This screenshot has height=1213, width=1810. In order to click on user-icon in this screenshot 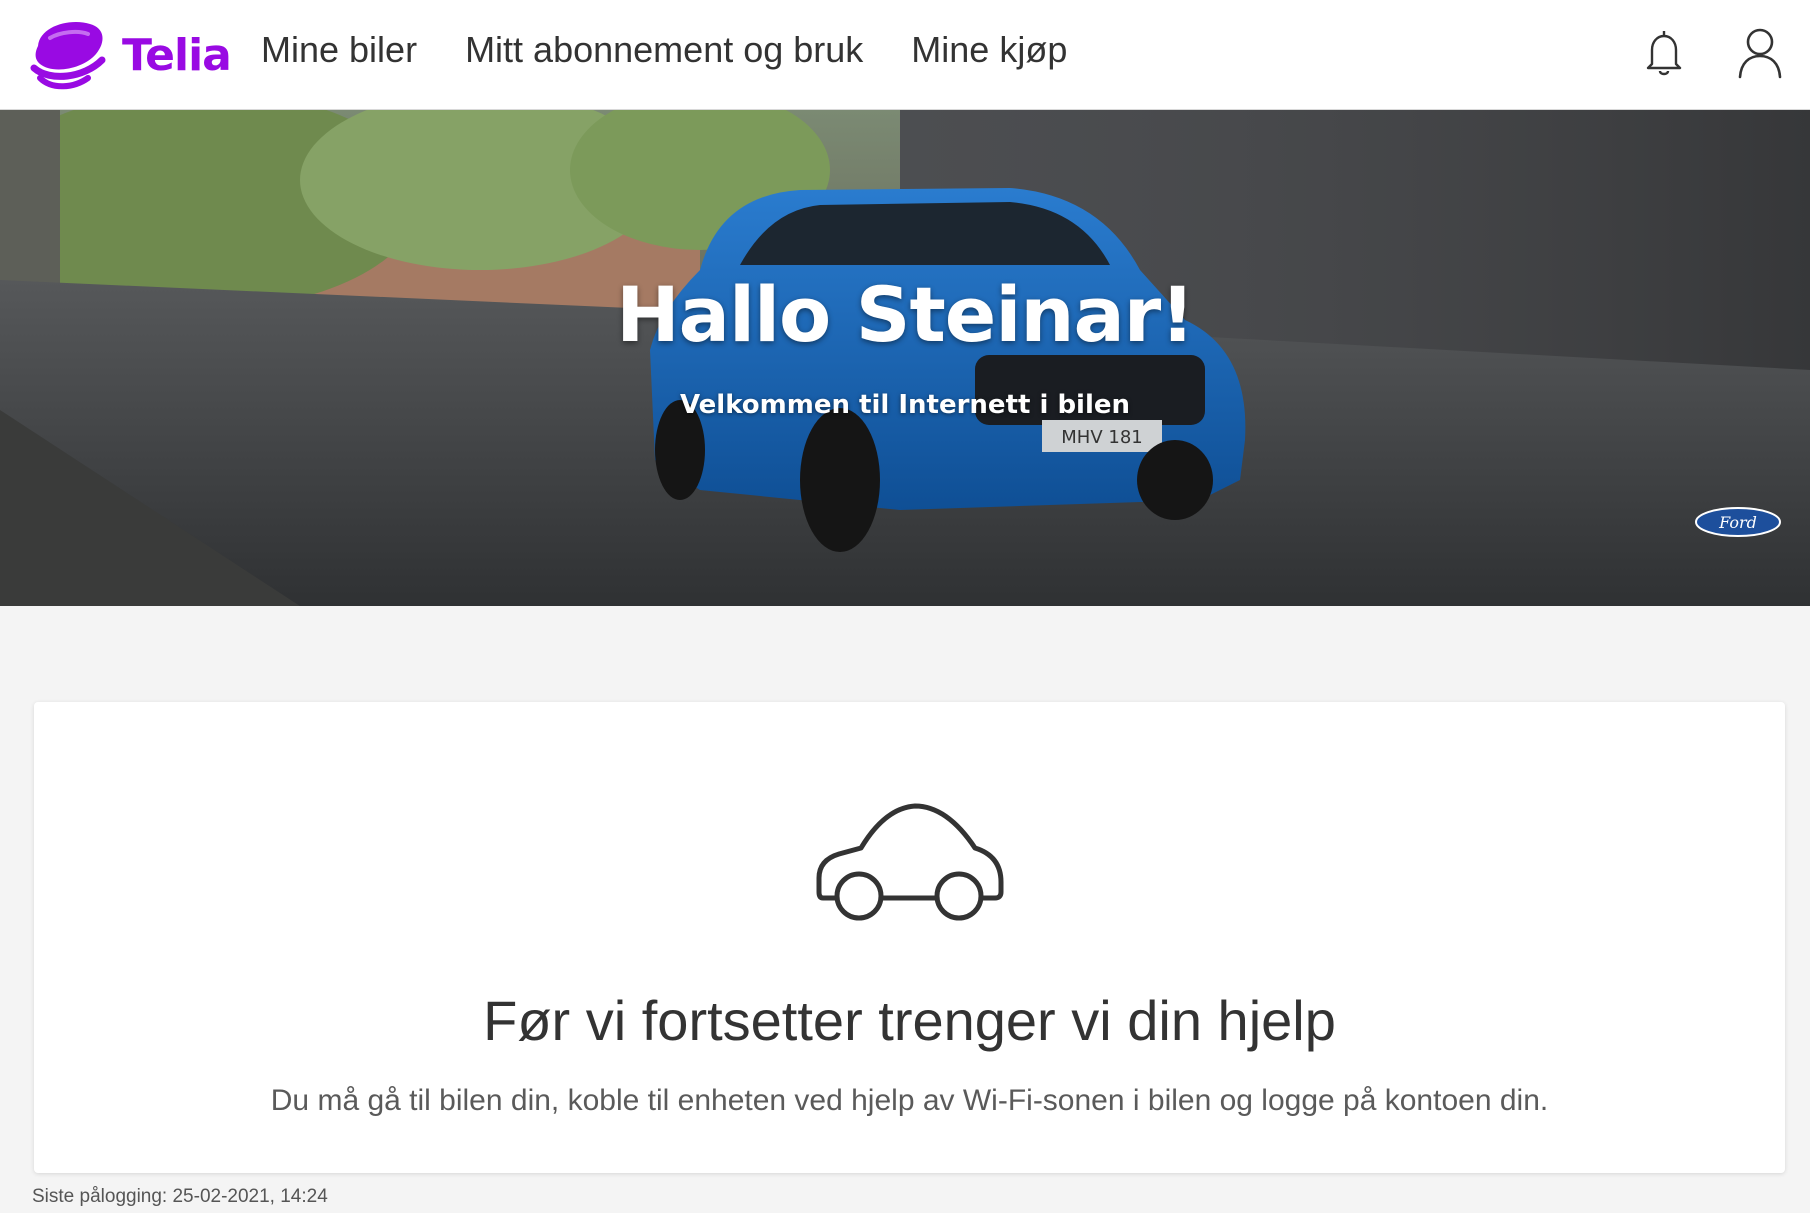, I will do `click(1760, 53)`.